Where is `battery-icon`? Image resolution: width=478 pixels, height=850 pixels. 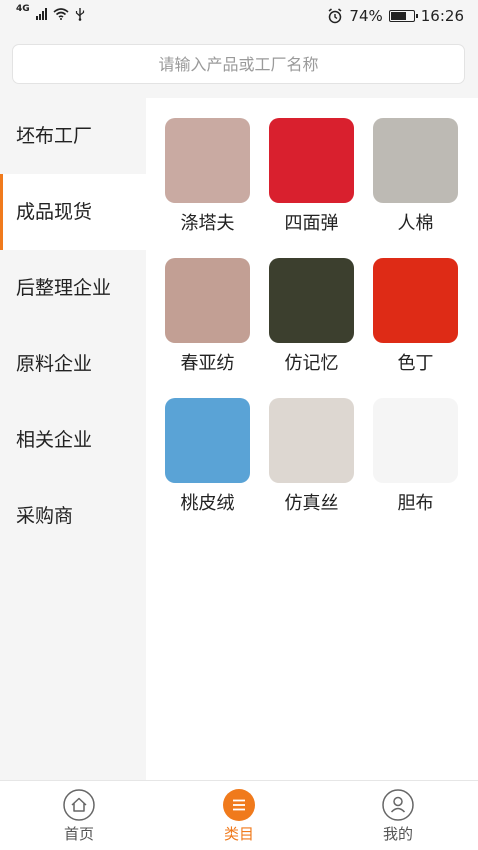
battery-icon is located at coordinates (403, 16).